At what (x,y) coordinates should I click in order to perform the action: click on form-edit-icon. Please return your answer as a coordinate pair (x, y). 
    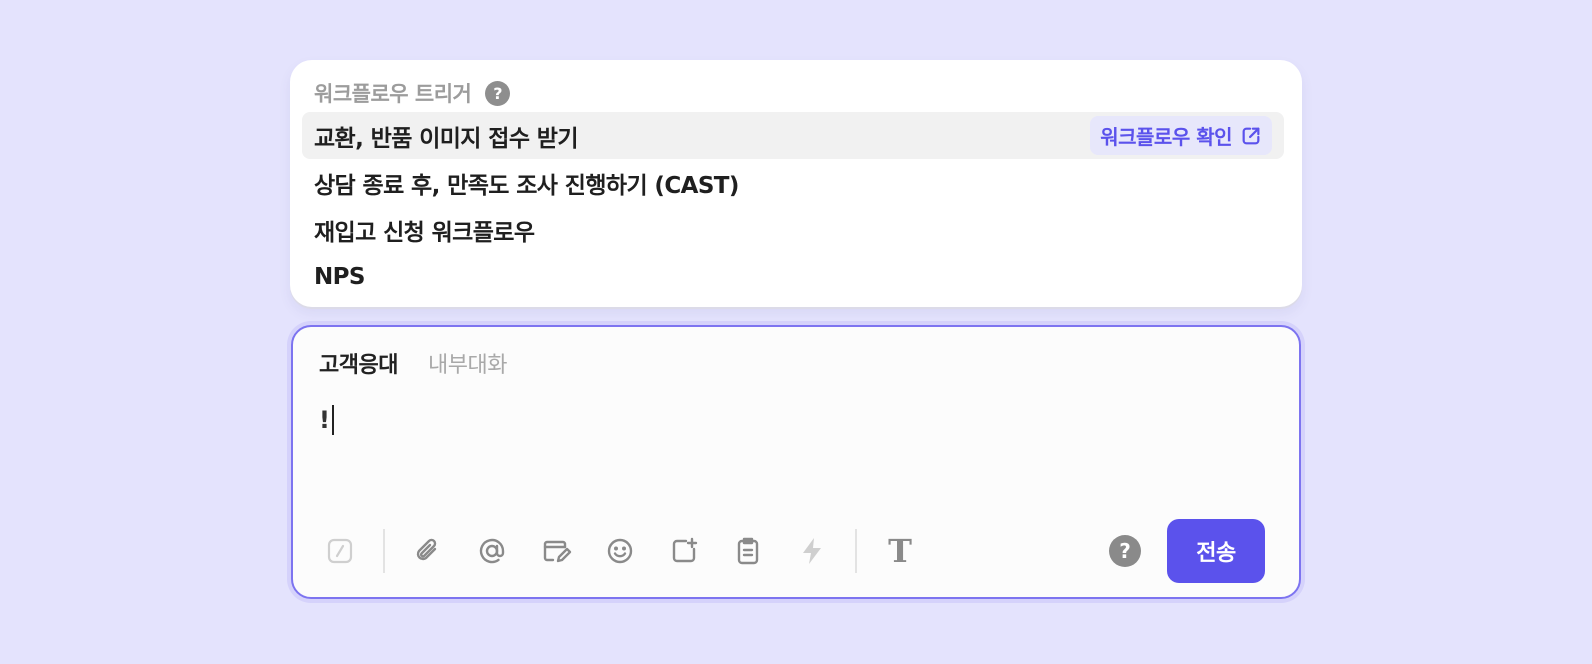
    Looking at the image, I should click on (556, 551).